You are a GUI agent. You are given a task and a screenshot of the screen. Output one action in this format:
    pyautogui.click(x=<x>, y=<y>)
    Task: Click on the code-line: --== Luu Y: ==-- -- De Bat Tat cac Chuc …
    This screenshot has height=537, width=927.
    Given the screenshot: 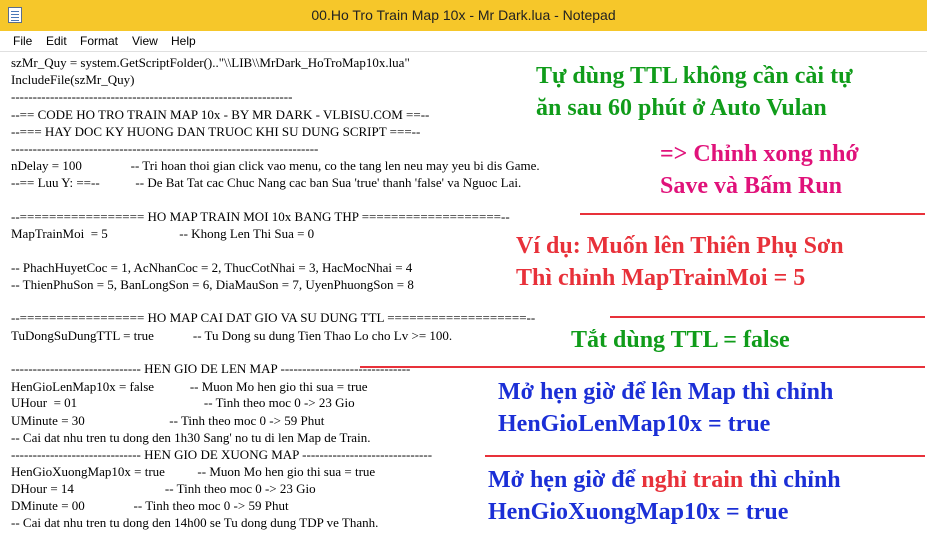 What is the action you would take?
    pyautogui.click(x=266, y=182)
    